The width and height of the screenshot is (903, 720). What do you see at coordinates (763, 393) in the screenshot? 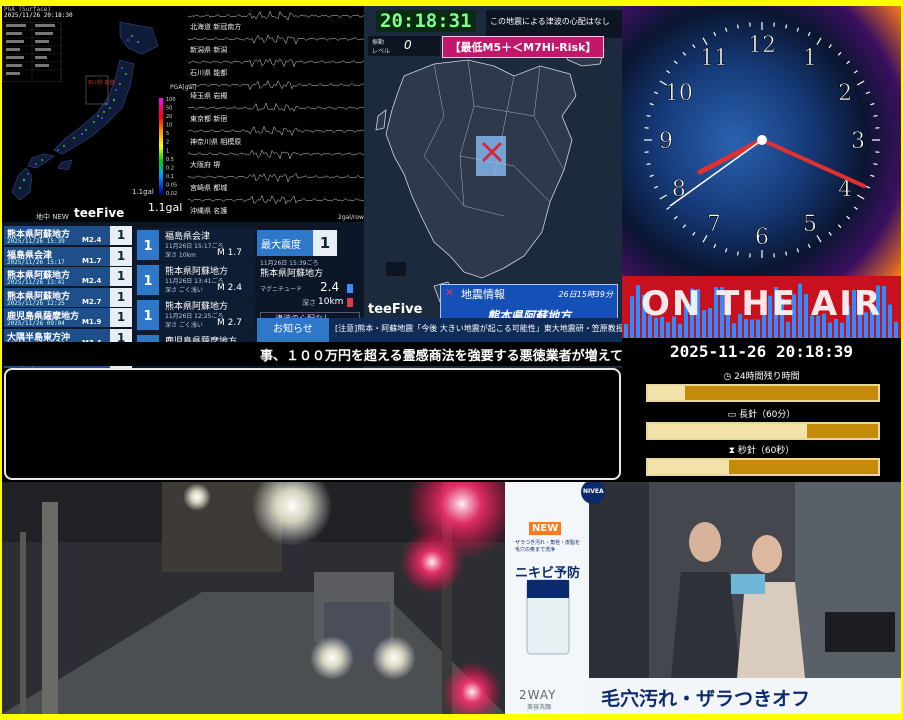
I see `progress-bar-day` at bounding box center [763, 393].